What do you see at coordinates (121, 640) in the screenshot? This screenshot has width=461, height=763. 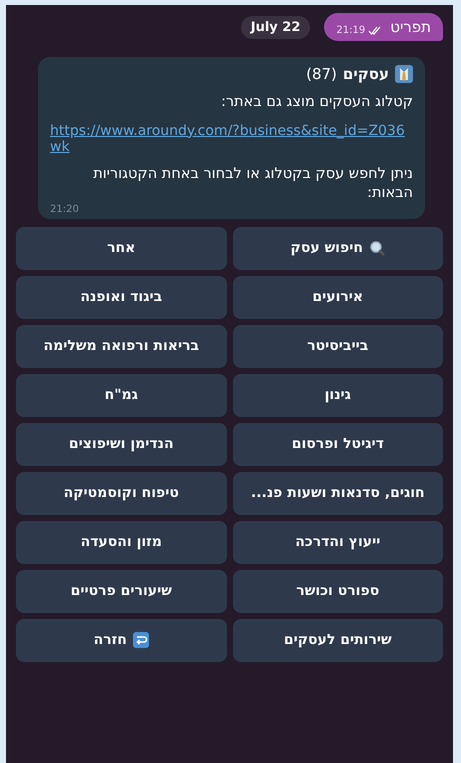 I see `keyboard-button: חזרה` at bounding box center [121, 640].